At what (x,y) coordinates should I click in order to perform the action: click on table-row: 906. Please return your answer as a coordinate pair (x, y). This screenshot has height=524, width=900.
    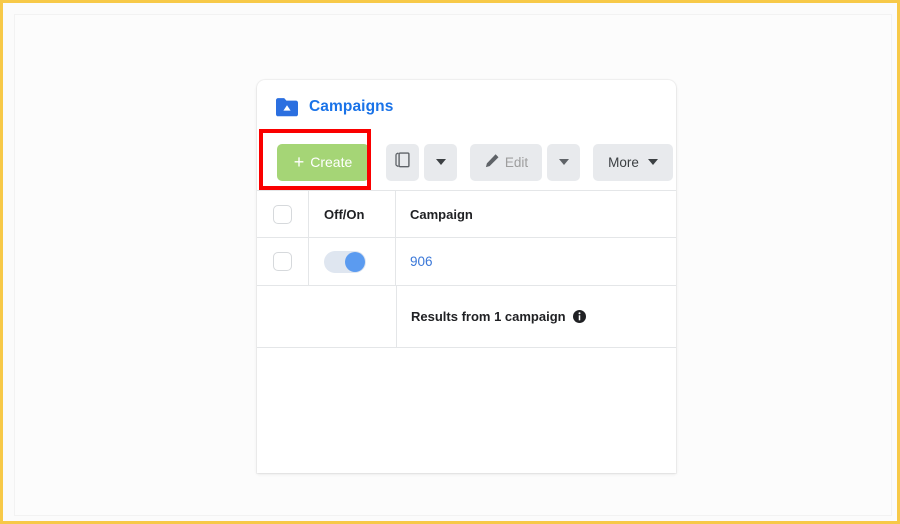
    Looking at the image, I should click on (466, 262).